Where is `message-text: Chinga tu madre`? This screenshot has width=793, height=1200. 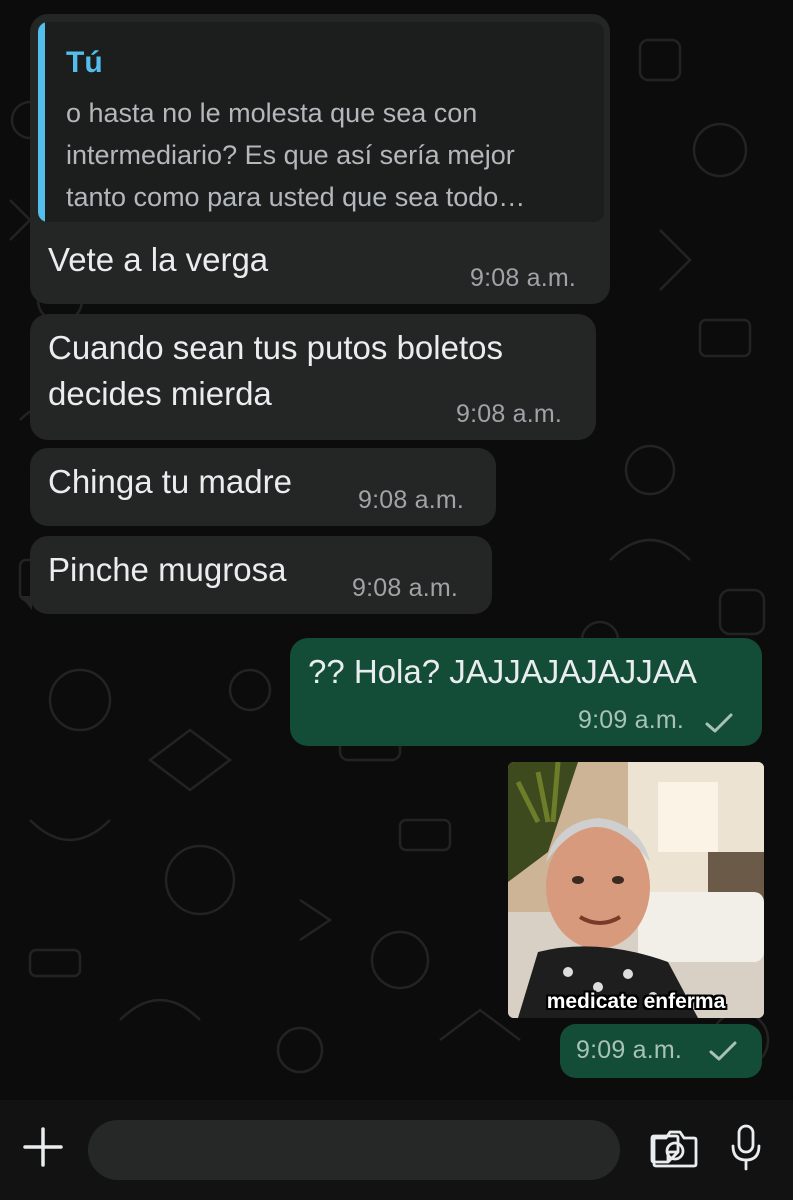
message-text: Chinga tu madre is located at coordinates (170, 481).